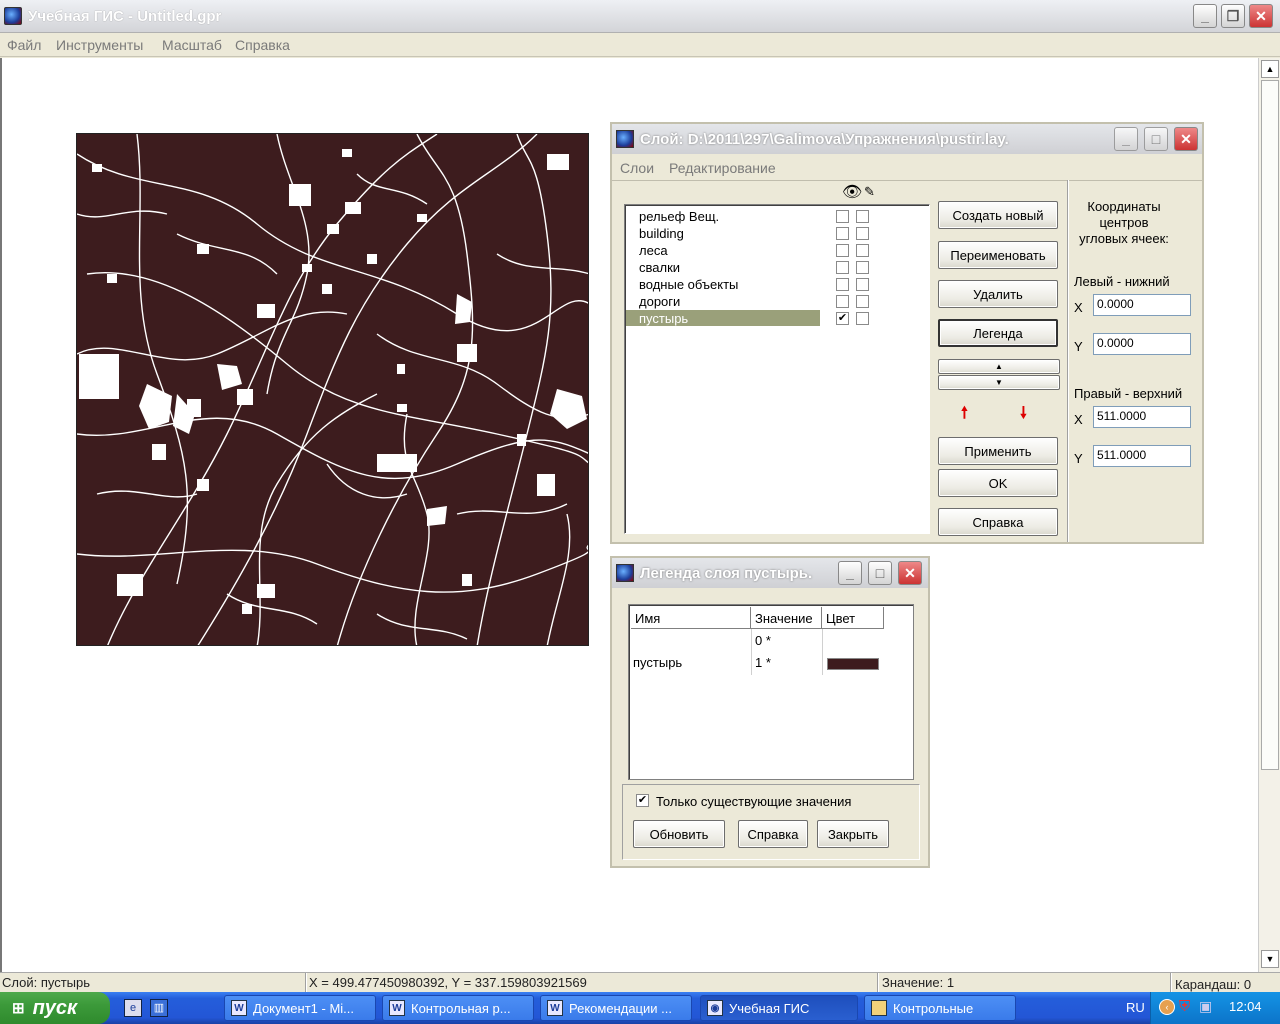 The width and height of the screenshot is (1280, 1024). I want to click on close-button: ✕, so click(1261, 16).